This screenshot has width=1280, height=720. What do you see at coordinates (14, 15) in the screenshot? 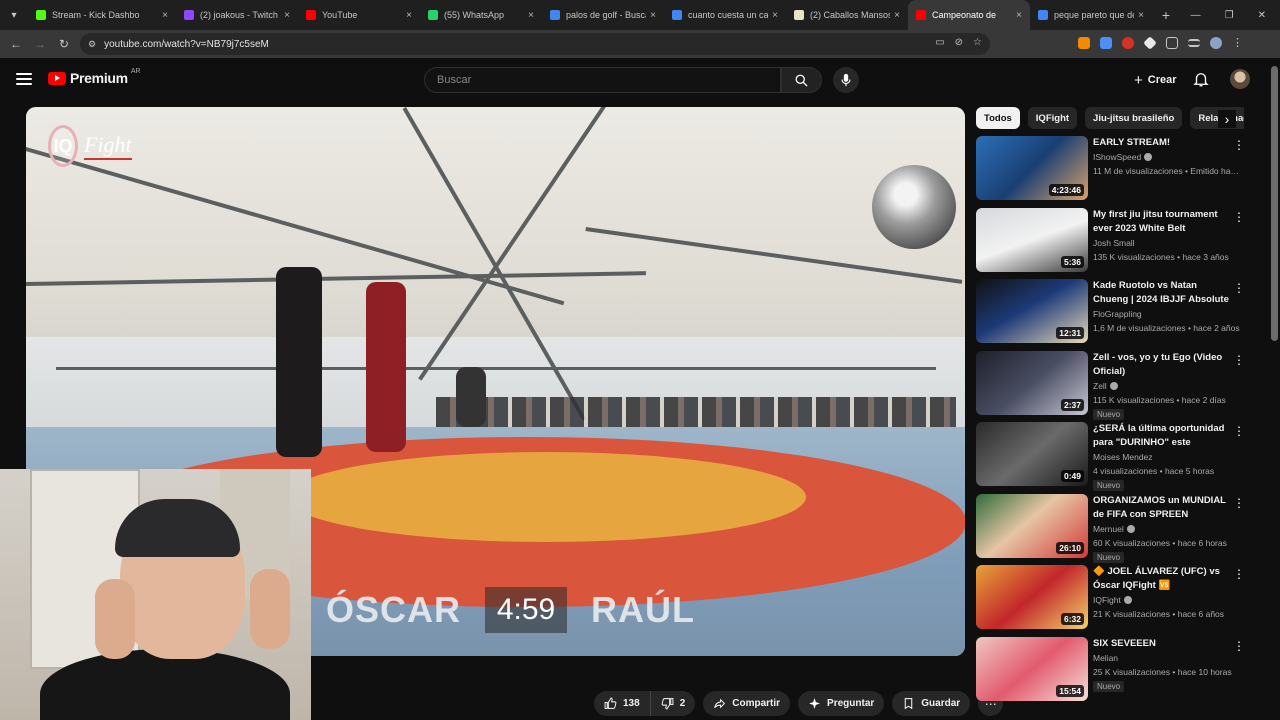
I see `tab-search-icon: ▾` at bounding box center [14, 15].